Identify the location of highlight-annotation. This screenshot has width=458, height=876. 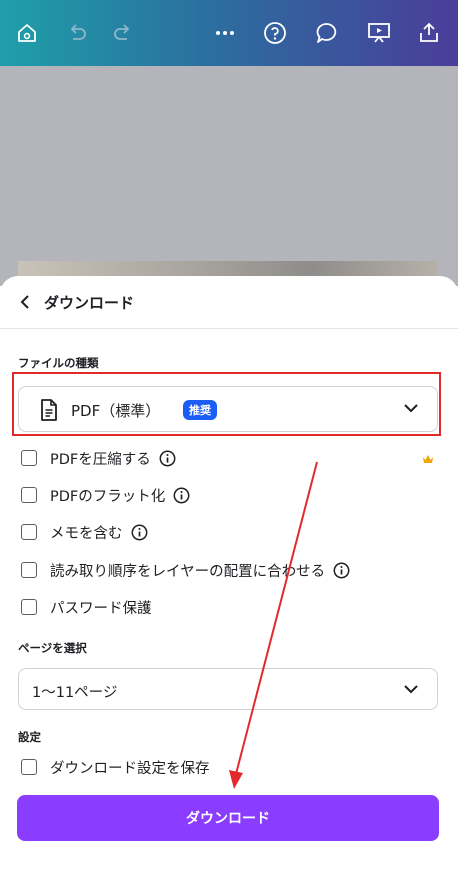
(226, 404).